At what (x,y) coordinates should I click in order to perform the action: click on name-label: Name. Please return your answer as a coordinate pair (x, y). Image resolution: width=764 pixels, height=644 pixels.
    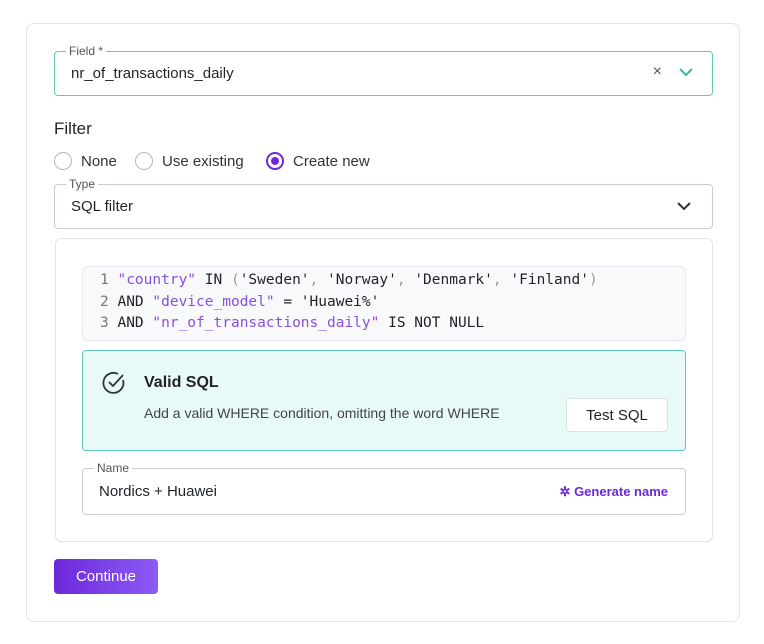
    Looking at the image, I should click on (113, 468).